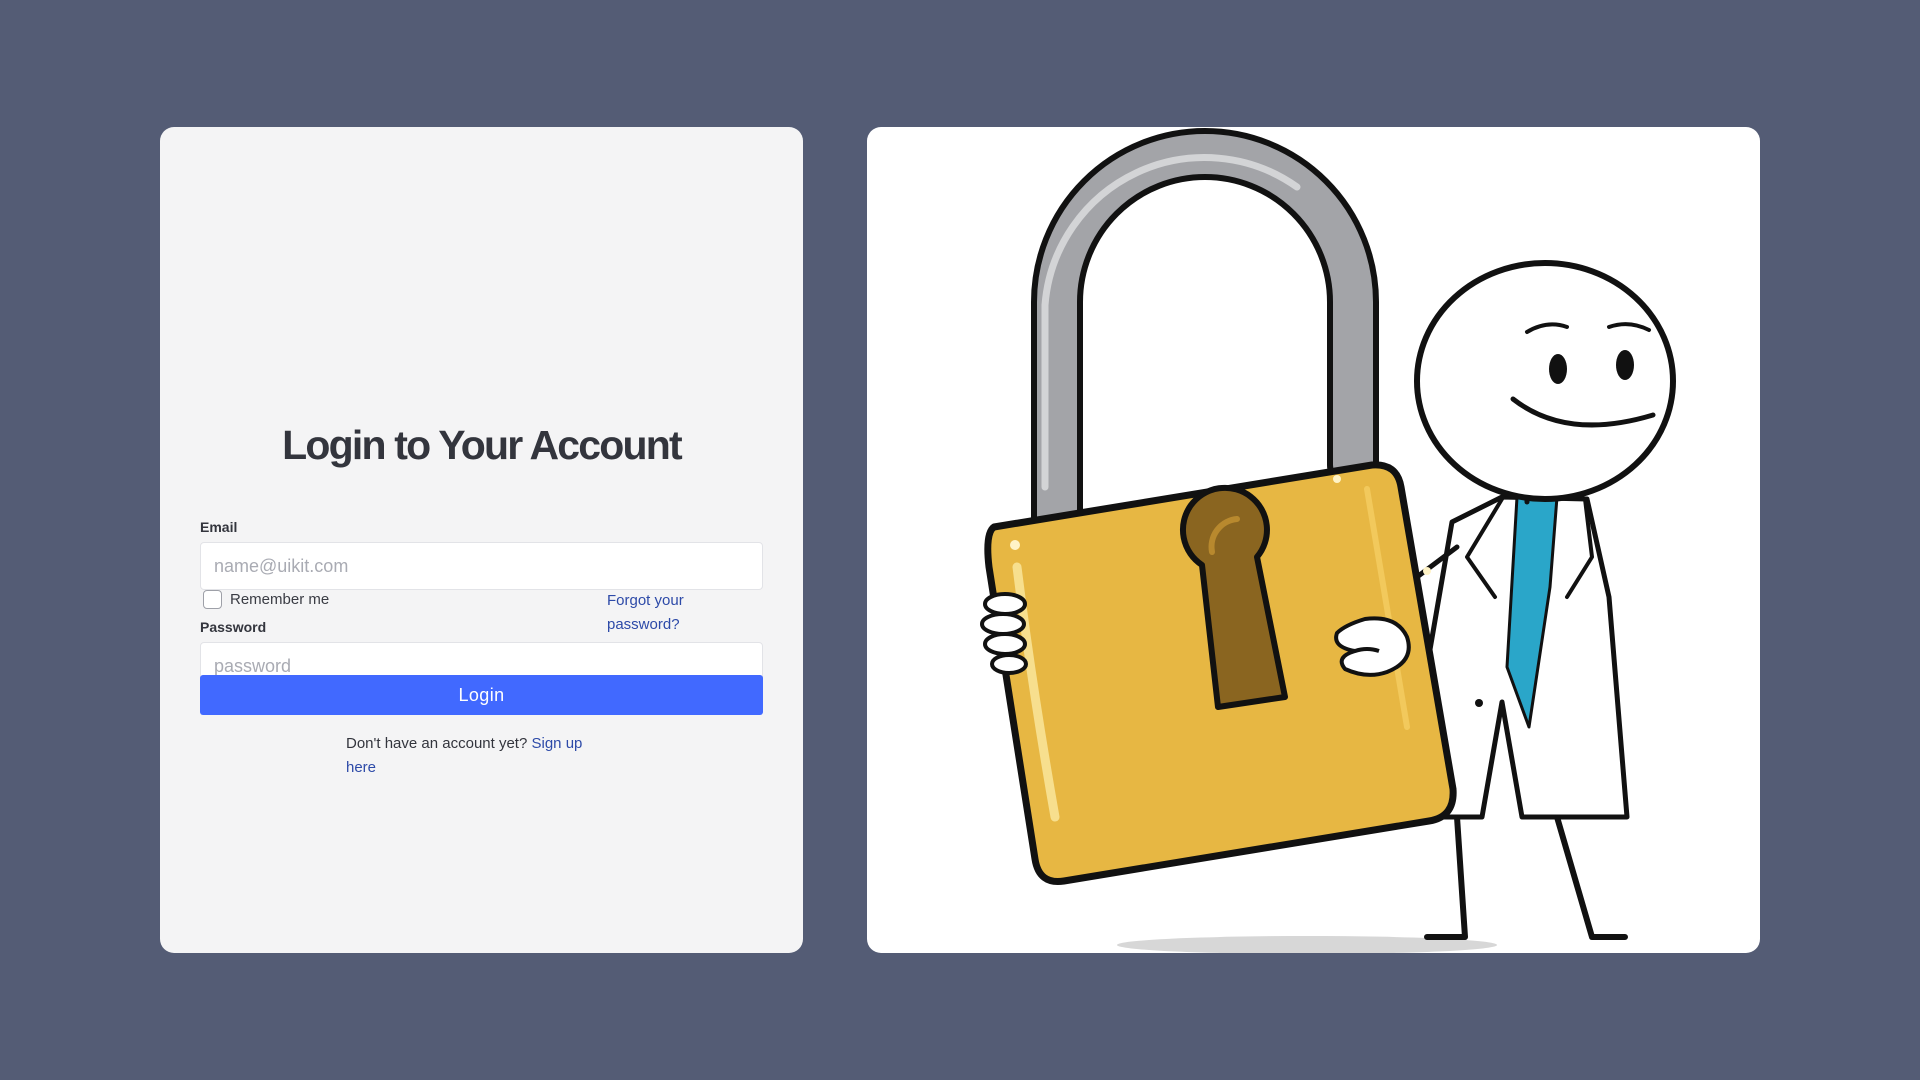 Image resolution: width=1920 pixels, height=1080 pixels. Describe the element at coordinates (1625, 365) in the screenshot. I see `eye-right` at that location.